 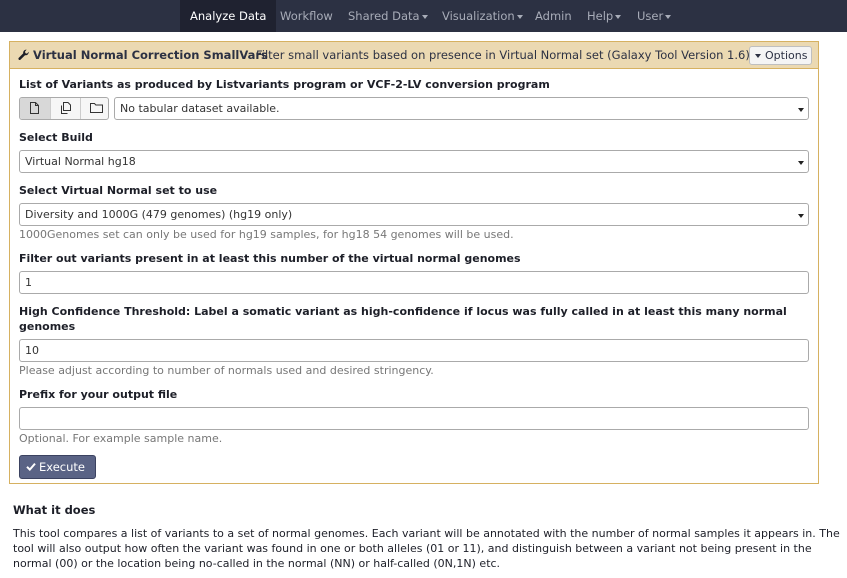 I want to click on nav-shared-data-label: Shared Data, so click(x=384, y=16).